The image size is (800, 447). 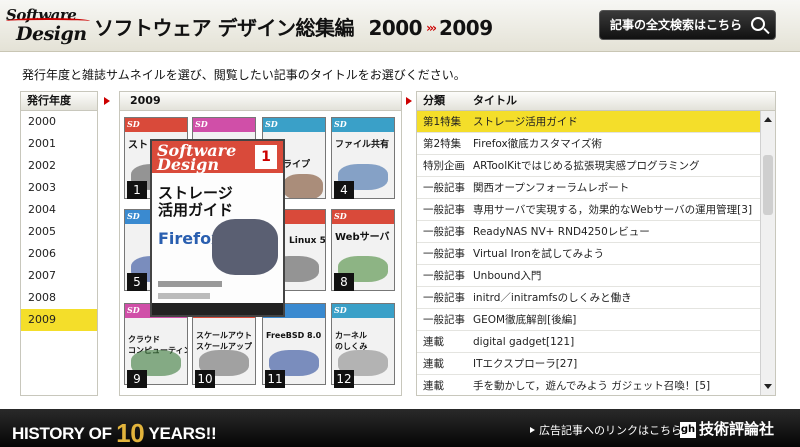 What do you see at coordinates (137, 190) in the screenshot?
I see `issue-number-badge: 1` at bounding box center [137, 190].